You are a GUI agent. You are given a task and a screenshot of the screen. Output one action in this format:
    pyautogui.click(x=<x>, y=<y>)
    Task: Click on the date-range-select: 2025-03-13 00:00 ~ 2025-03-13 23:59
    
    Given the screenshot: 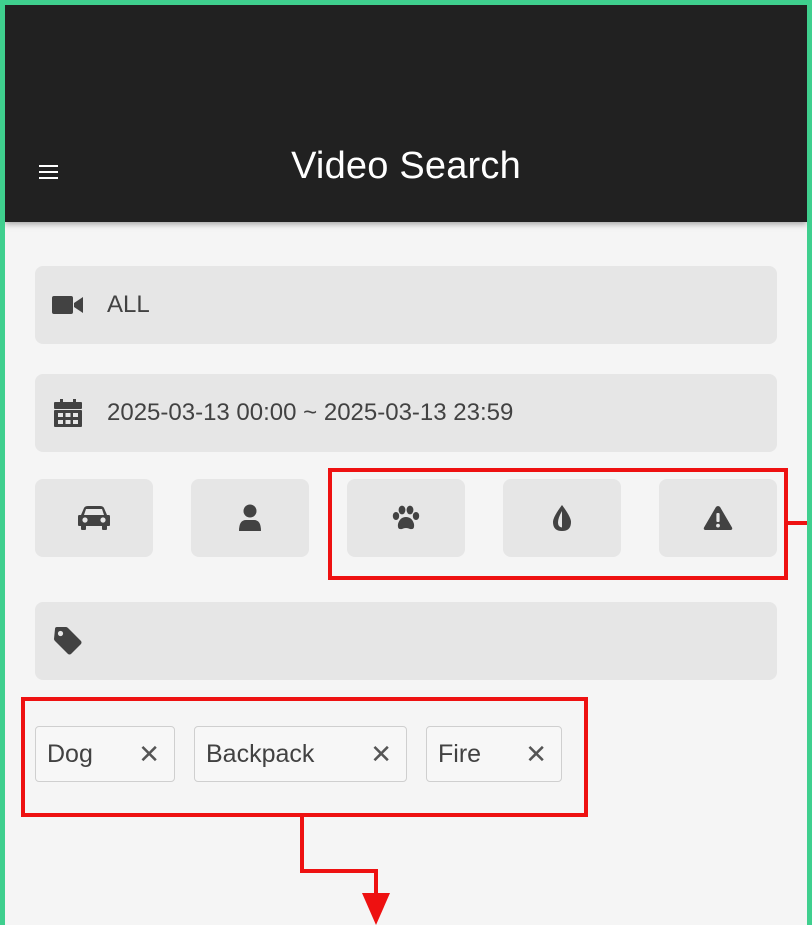 What is the action you would take?
    pyautogui.click(x=406, y=413)
    